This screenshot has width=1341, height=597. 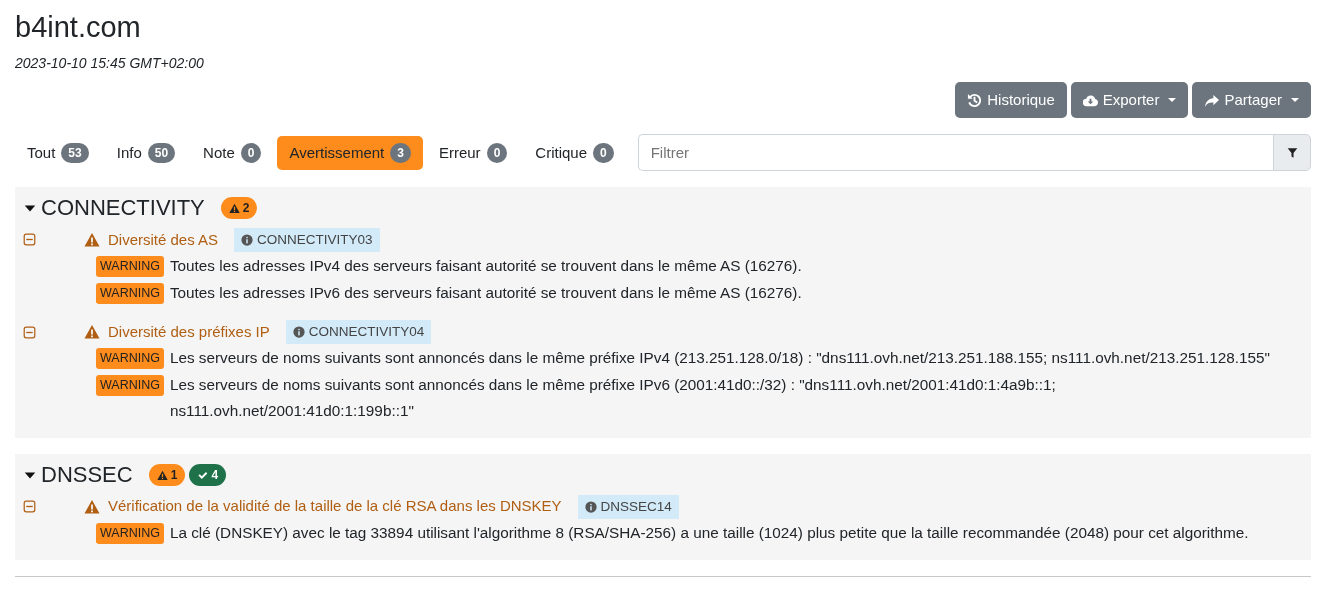 What do you see at coordinates (485, 265) in the screenshot?
I see `message-text: Toutes les adresses IPv4 des serveurs faisant autorité se trouvent dans le même AS (16276).` at bounding box center [485, 265].